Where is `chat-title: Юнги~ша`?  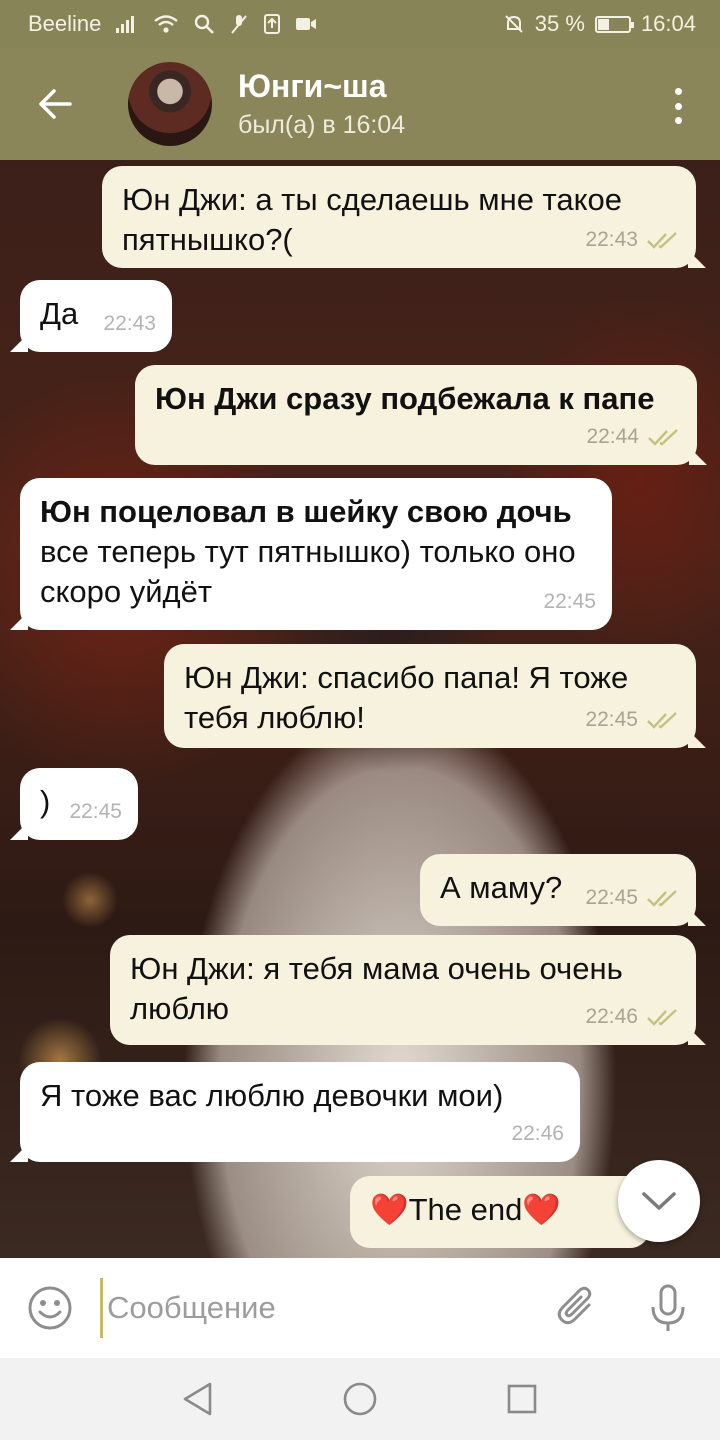 chat-title: Юнги~ша is located at coordinates (312, 86).